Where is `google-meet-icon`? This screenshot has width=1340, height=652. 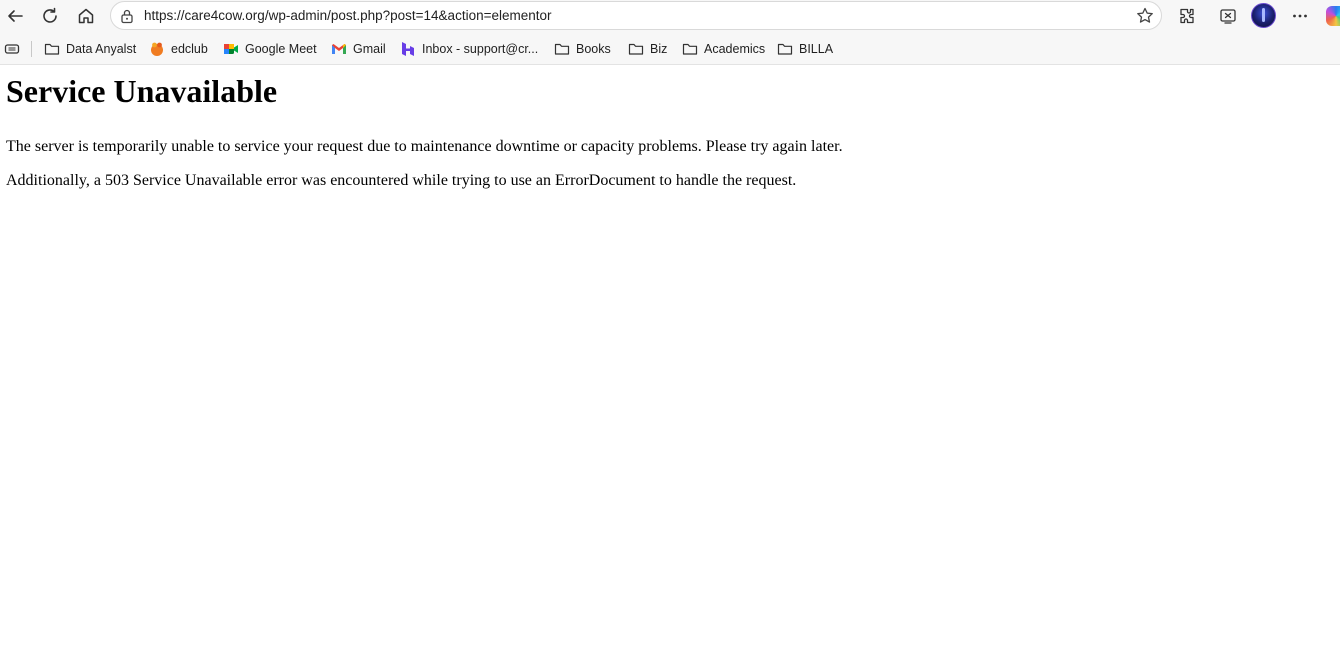
google-meet-icon is located at coordinates (231, 49).